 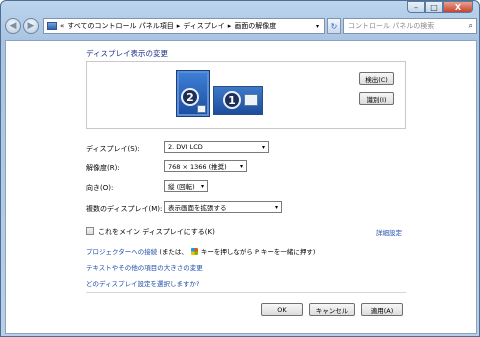 I want to click on windows-logo-icon, so click(x=194, y=251).